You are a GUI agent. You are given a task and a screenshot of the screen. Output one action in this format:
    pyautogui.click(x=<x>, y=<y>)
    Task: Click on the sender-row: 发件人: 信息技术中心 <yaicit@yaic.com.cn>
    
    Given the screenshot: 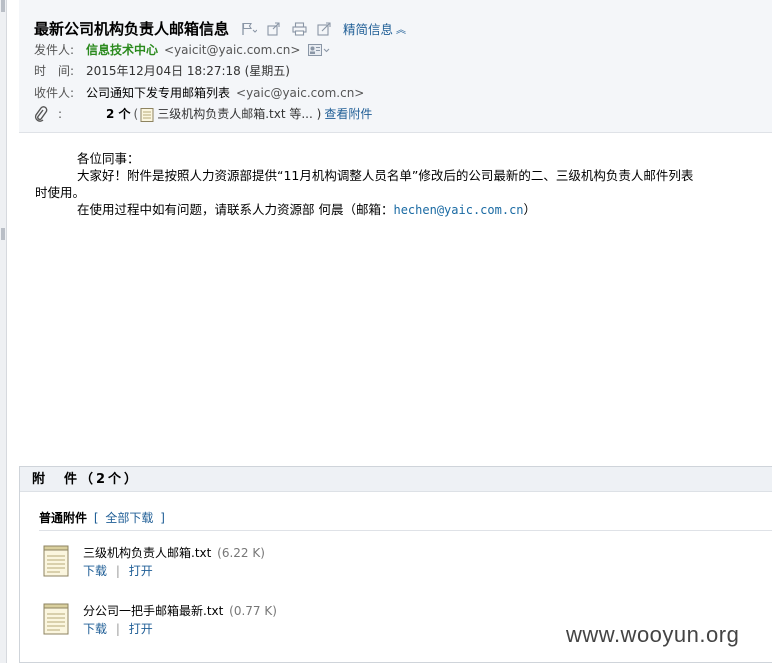 What is the action you would take?
    pyautogui.click(x=182, y=50)
    